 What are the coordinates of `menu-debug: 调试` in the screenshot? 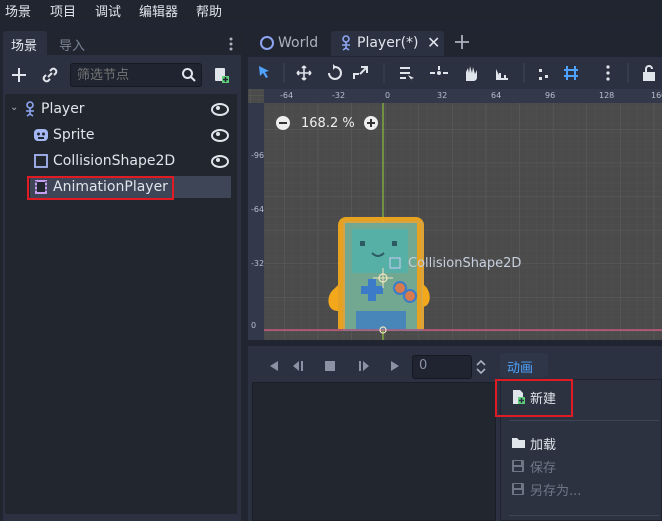 It's located at (108, 10).